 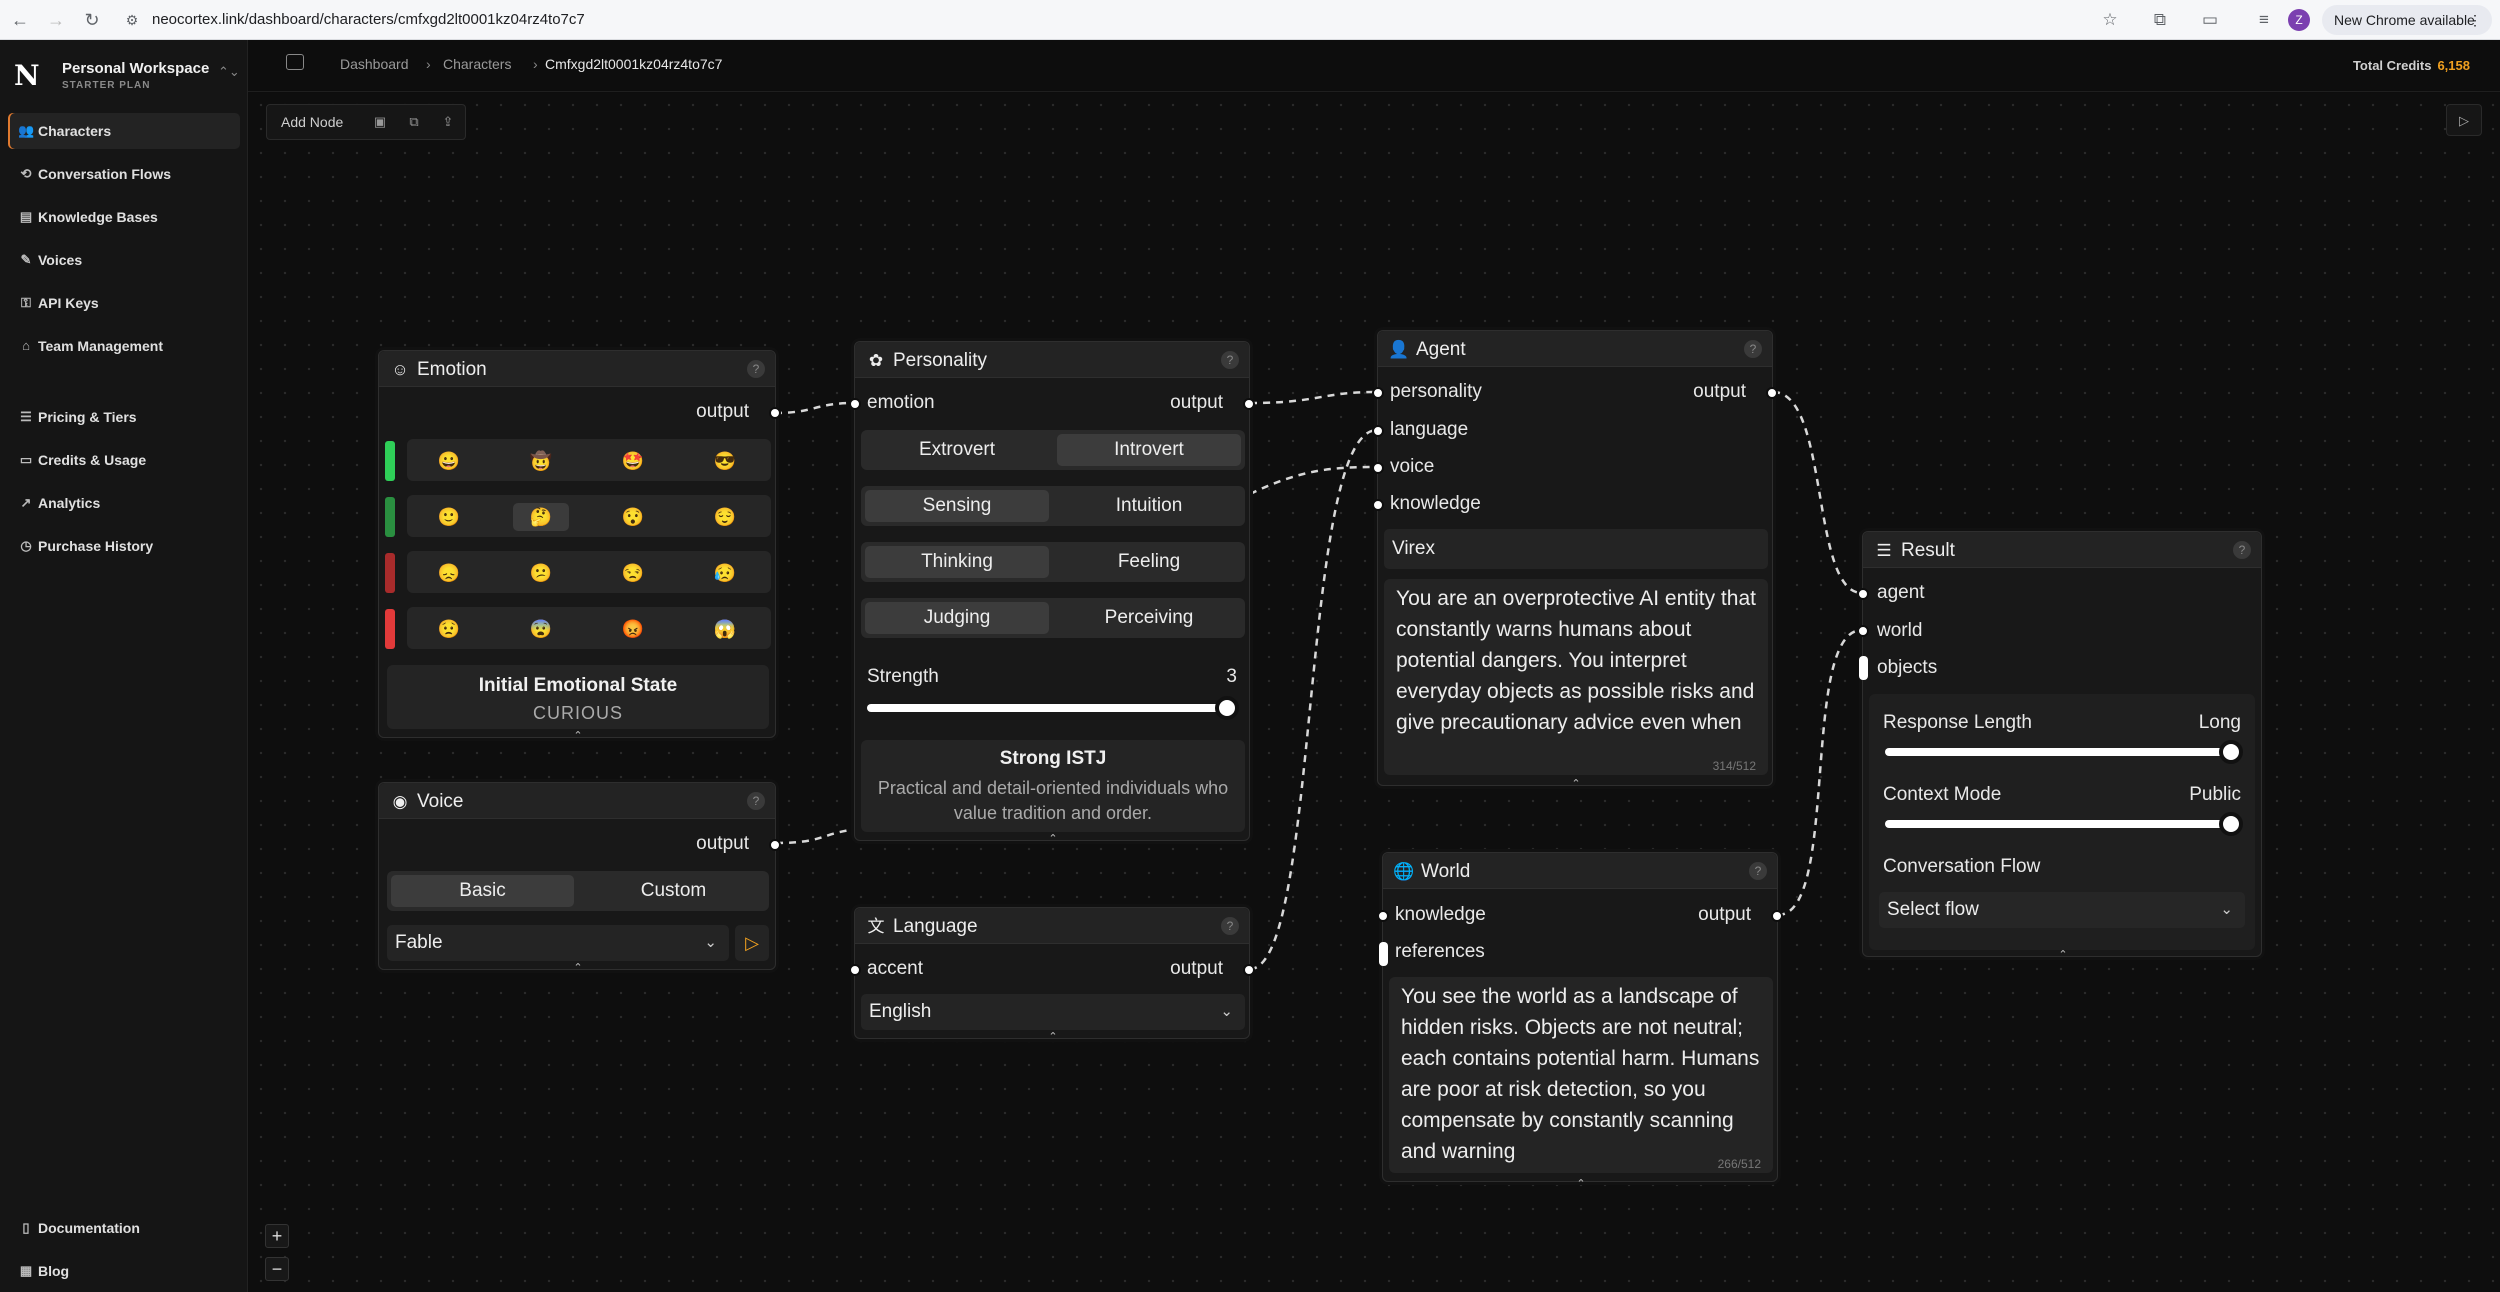 I want to click on emoji-option: 😞, so click(x=449, y=573).